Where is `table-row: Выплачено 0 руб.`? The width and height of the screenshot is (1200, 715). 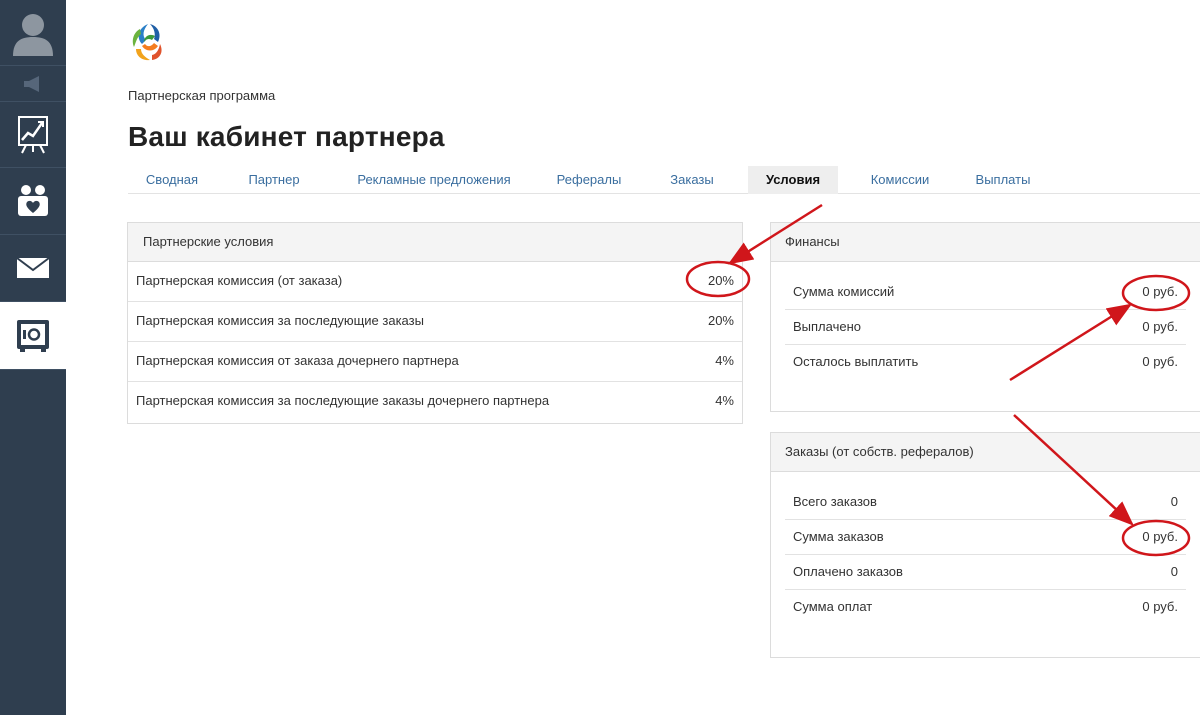 table-row: Выплачено 0 руб. is located at coordinates (985, 327).